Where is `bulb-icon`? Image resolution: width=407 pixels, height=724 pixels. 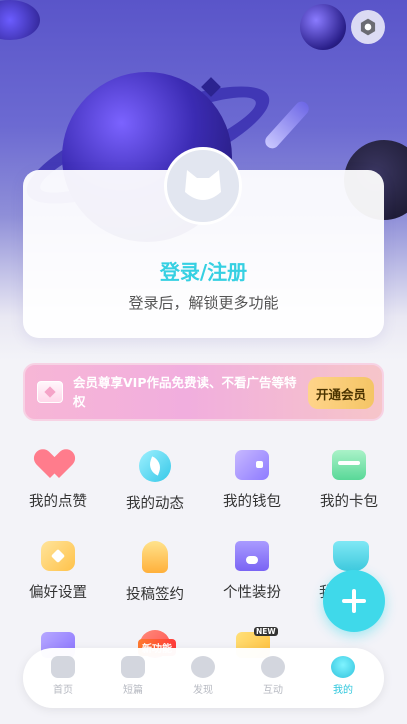
bulb-icon is located at coordinates (155, 557).